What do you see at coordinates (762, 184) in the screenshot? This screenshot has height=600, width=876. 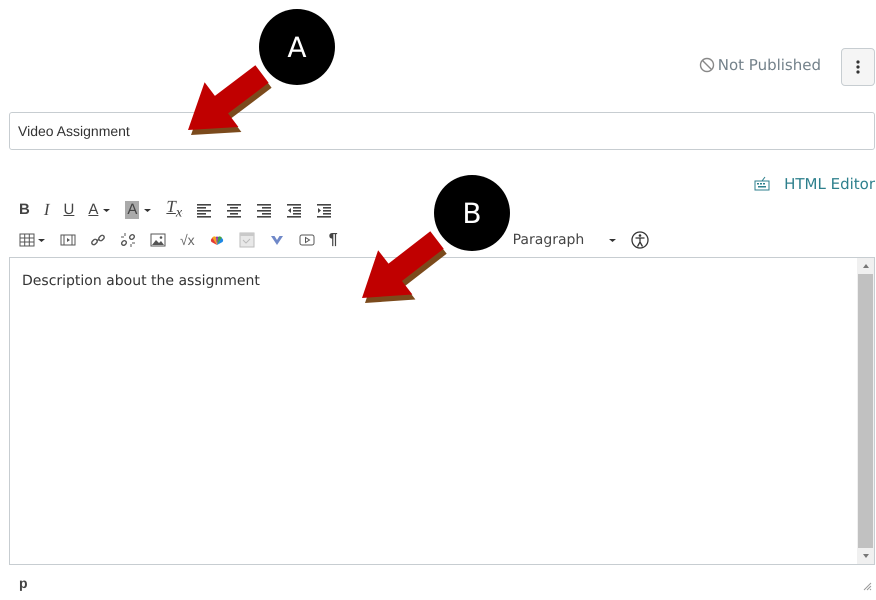 I see `keyboard-icon` at bounding box center [762, 184].